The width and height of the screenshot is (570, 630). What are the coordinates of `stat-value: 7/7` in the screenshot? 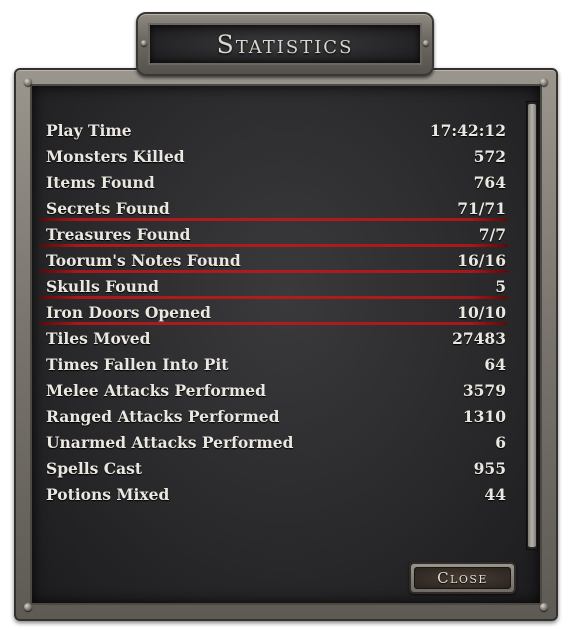 It's located at (492, 234).